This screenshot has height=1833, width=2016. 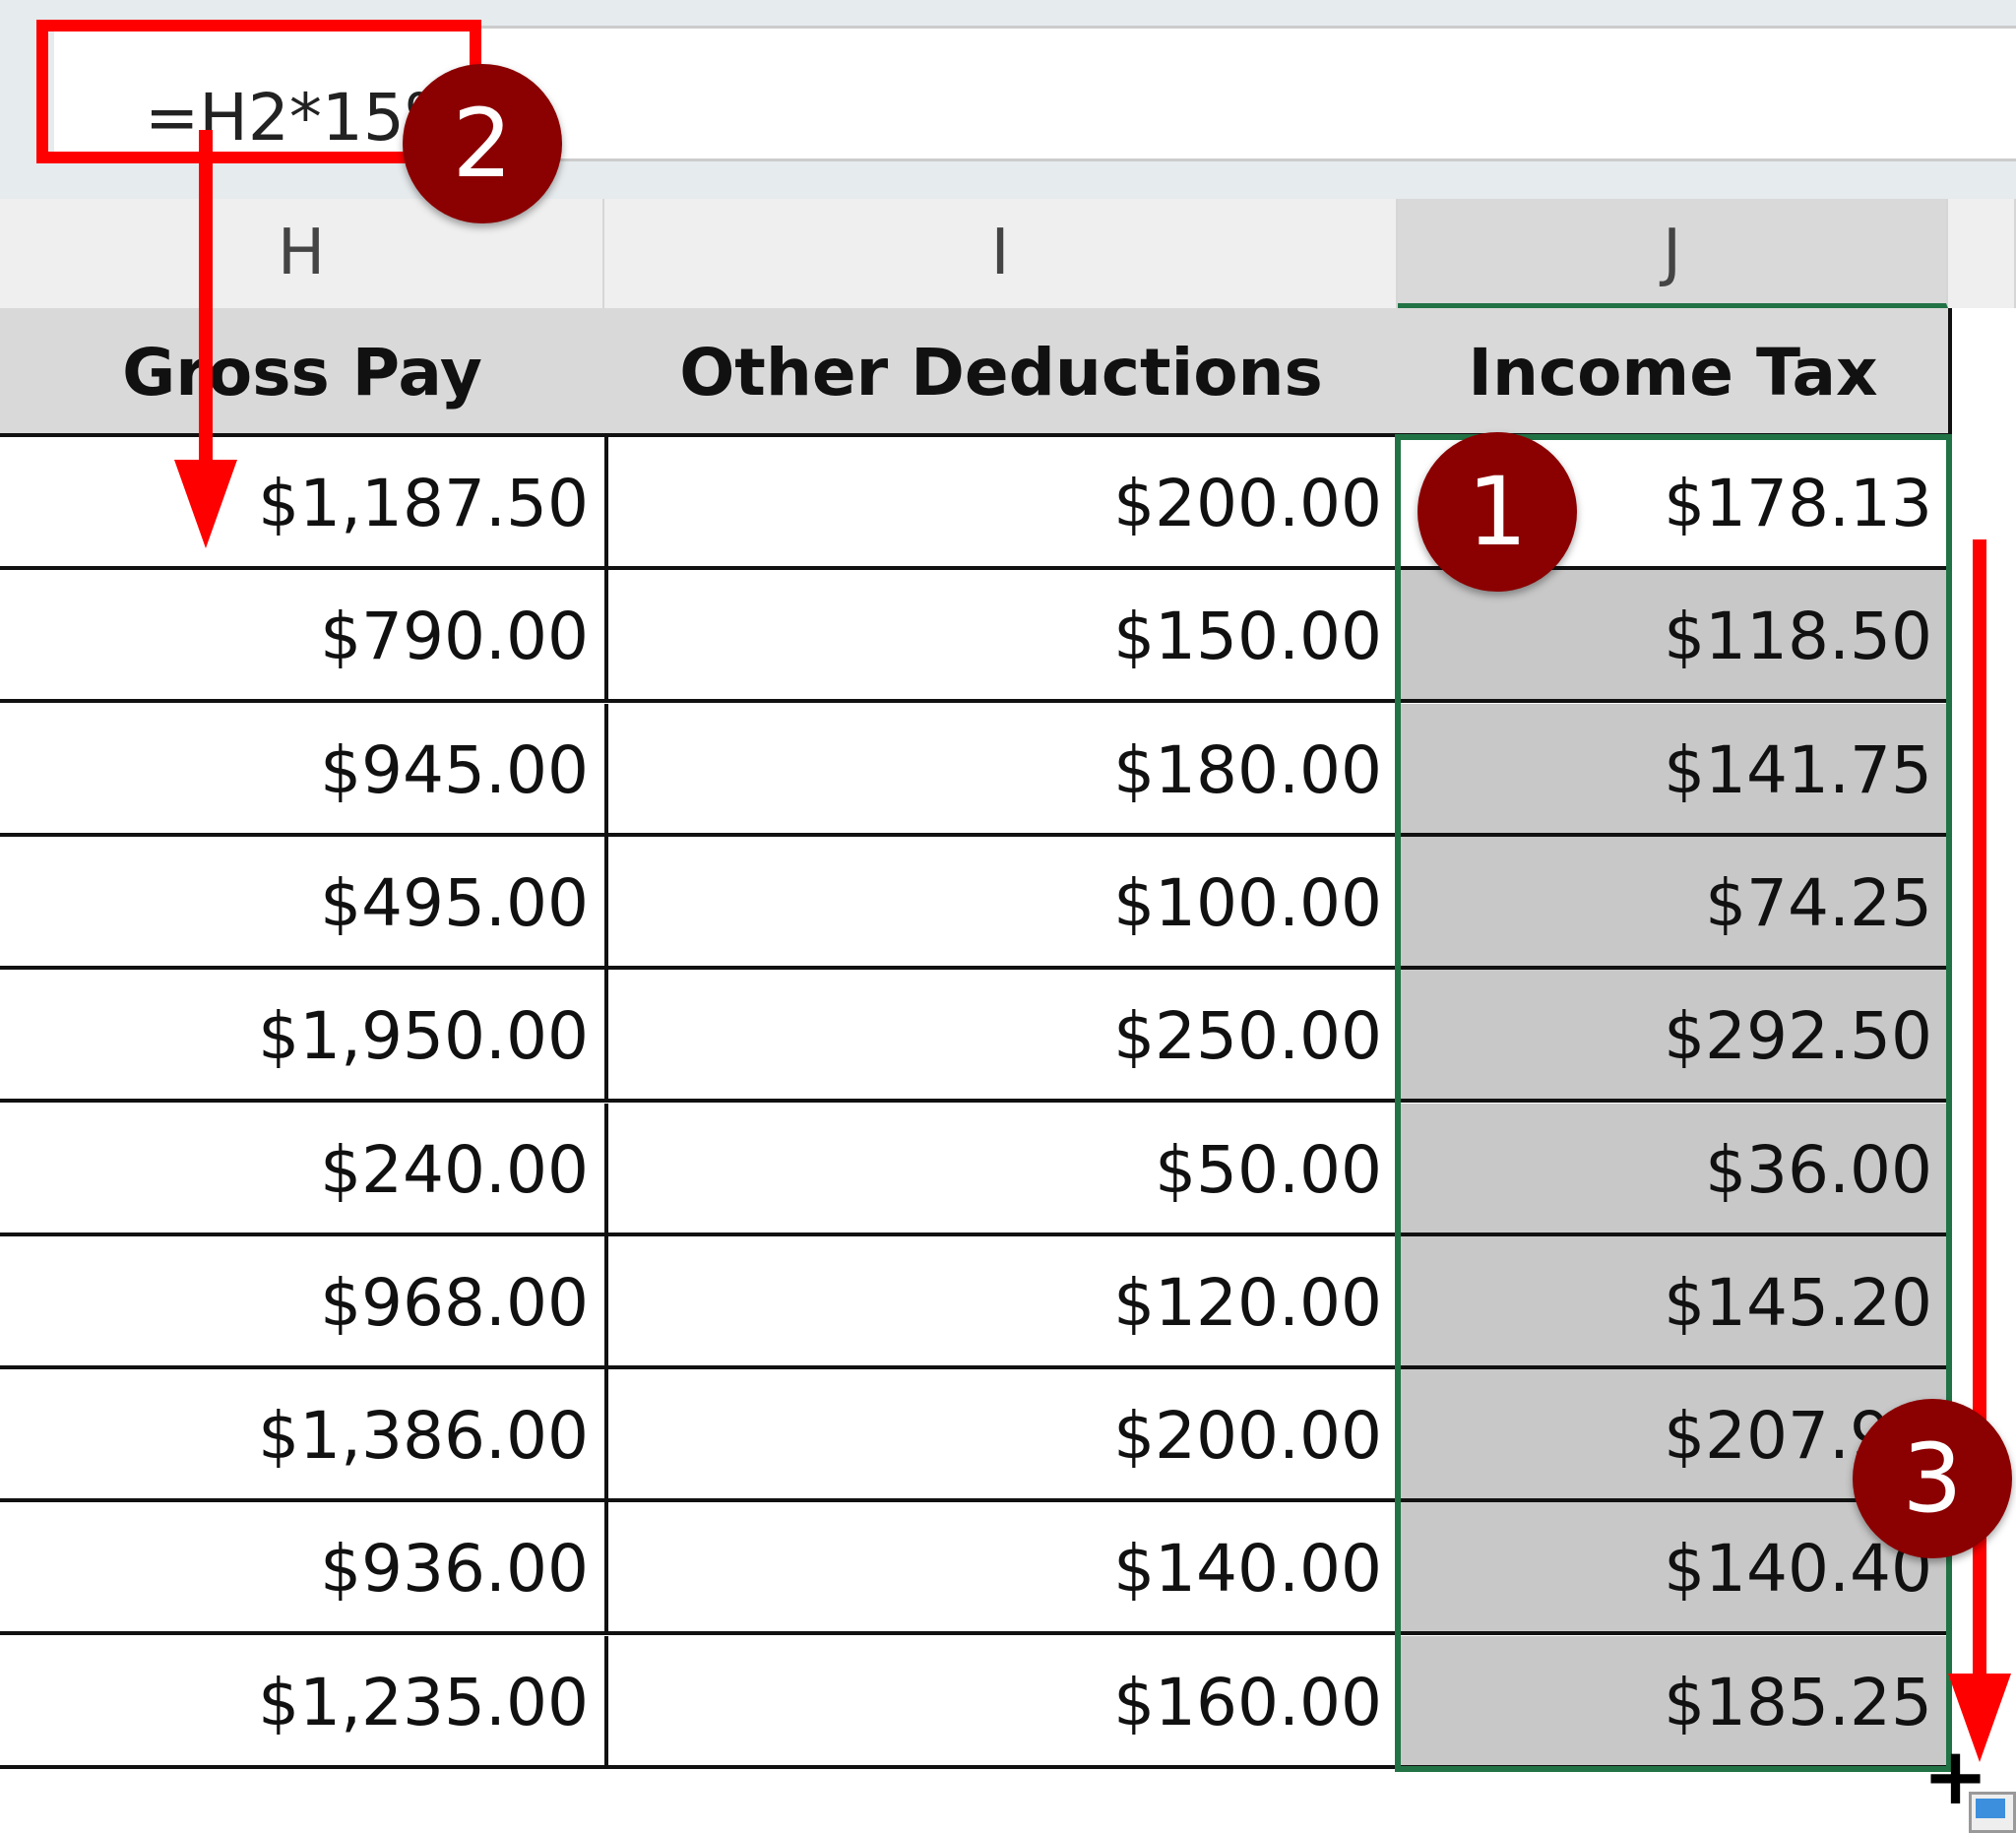 I want to click on cell-gross-pay: $1,187.50, so click(x=304, y=503).